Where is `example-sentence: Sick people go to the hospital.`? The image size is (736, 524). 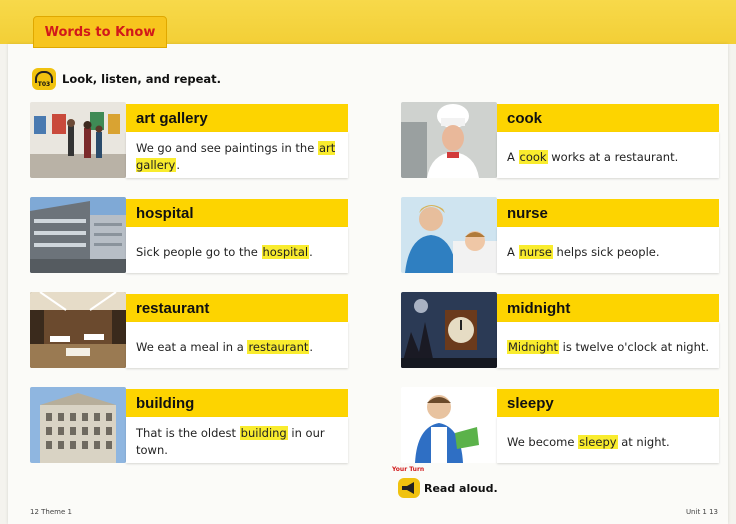 example-sentence: Sick people go to the hospital. is located at coordinates (237, 250).